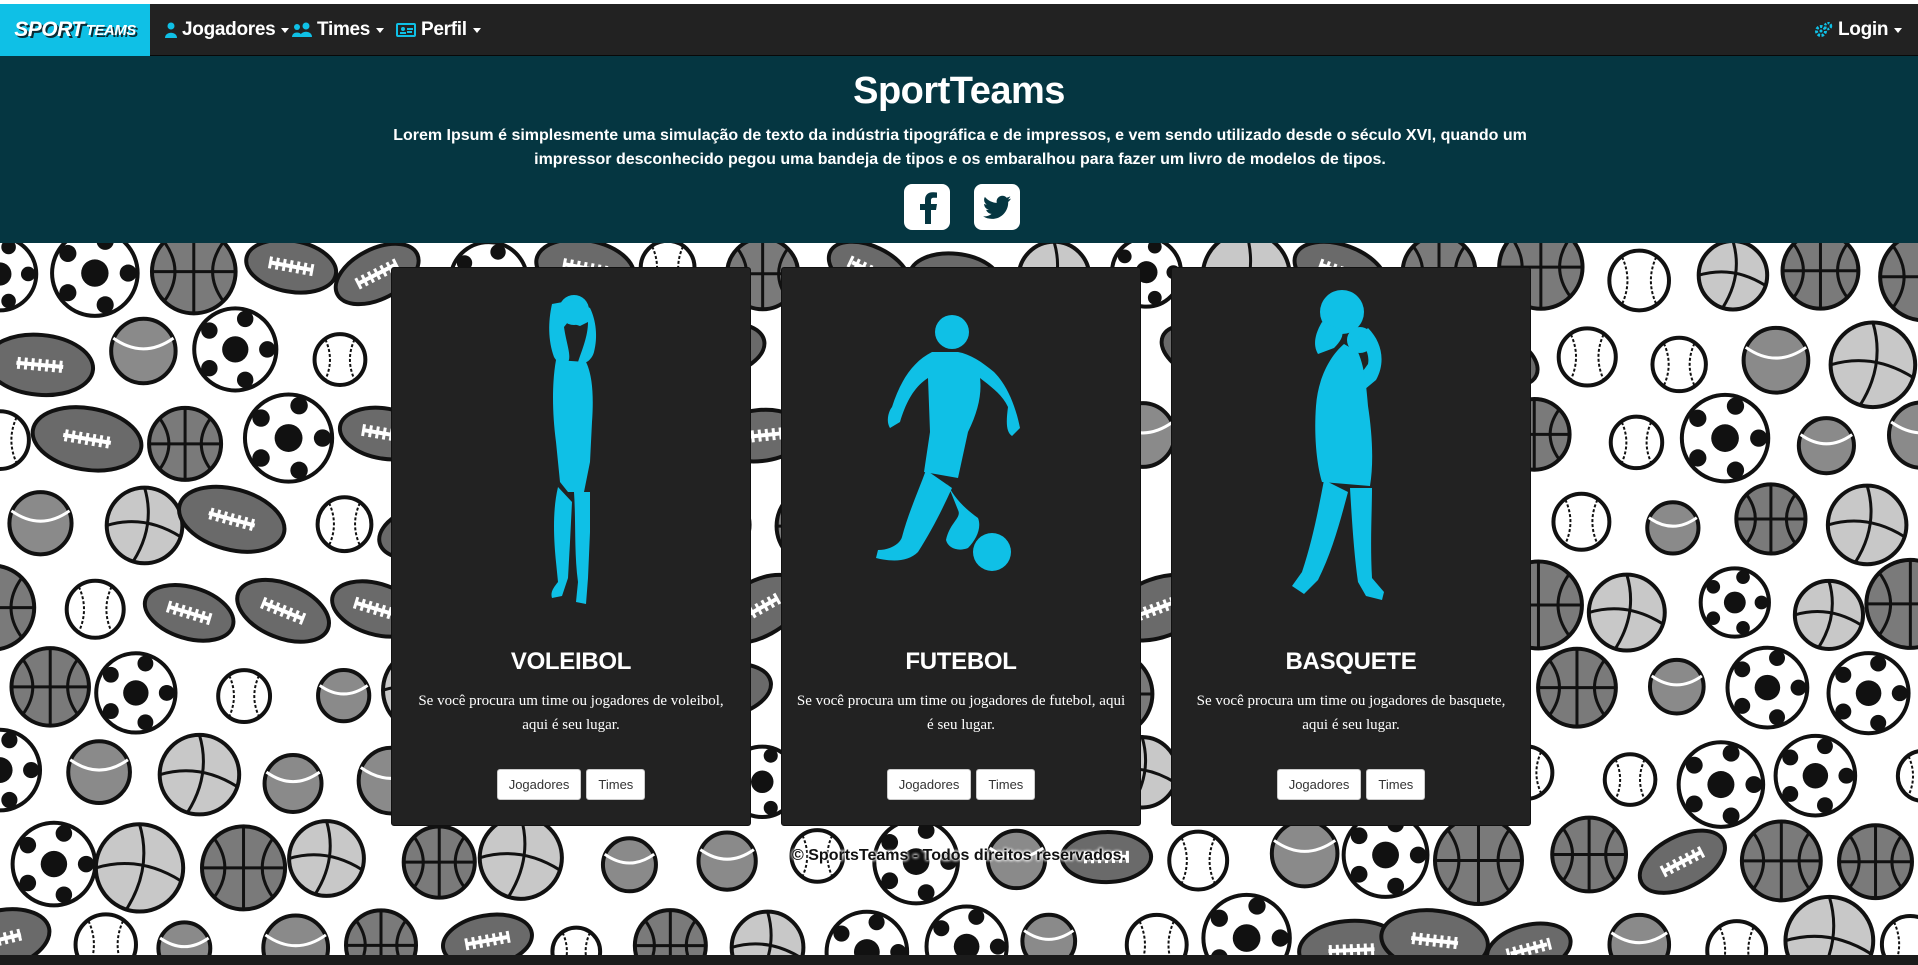 The width and height of the screenshot is (1918, 965). What do you see at coordinates (959, 30) in the screenshot?
I see `navbar: SPORT TEAMS Jogadores Times Perfil Login` at bounding box center [959, 30].